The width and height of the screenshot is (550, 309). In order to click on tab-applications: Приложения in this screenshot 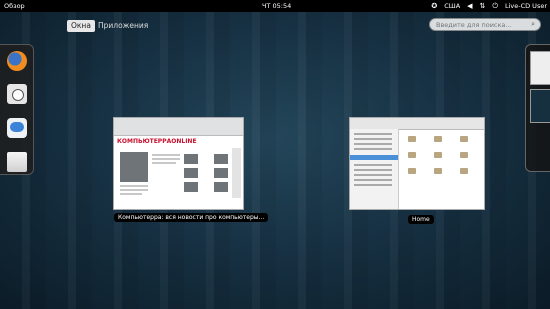, I will do `click(123, 26)`.